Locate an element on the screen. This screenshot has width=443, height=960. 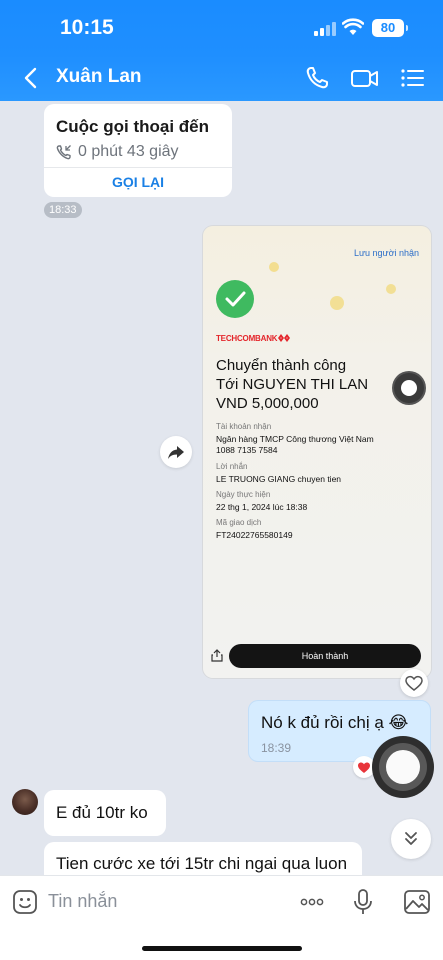
date-value: 22 thg 1, 2024 lúc 18:38 is located at coordinates (262, 507).